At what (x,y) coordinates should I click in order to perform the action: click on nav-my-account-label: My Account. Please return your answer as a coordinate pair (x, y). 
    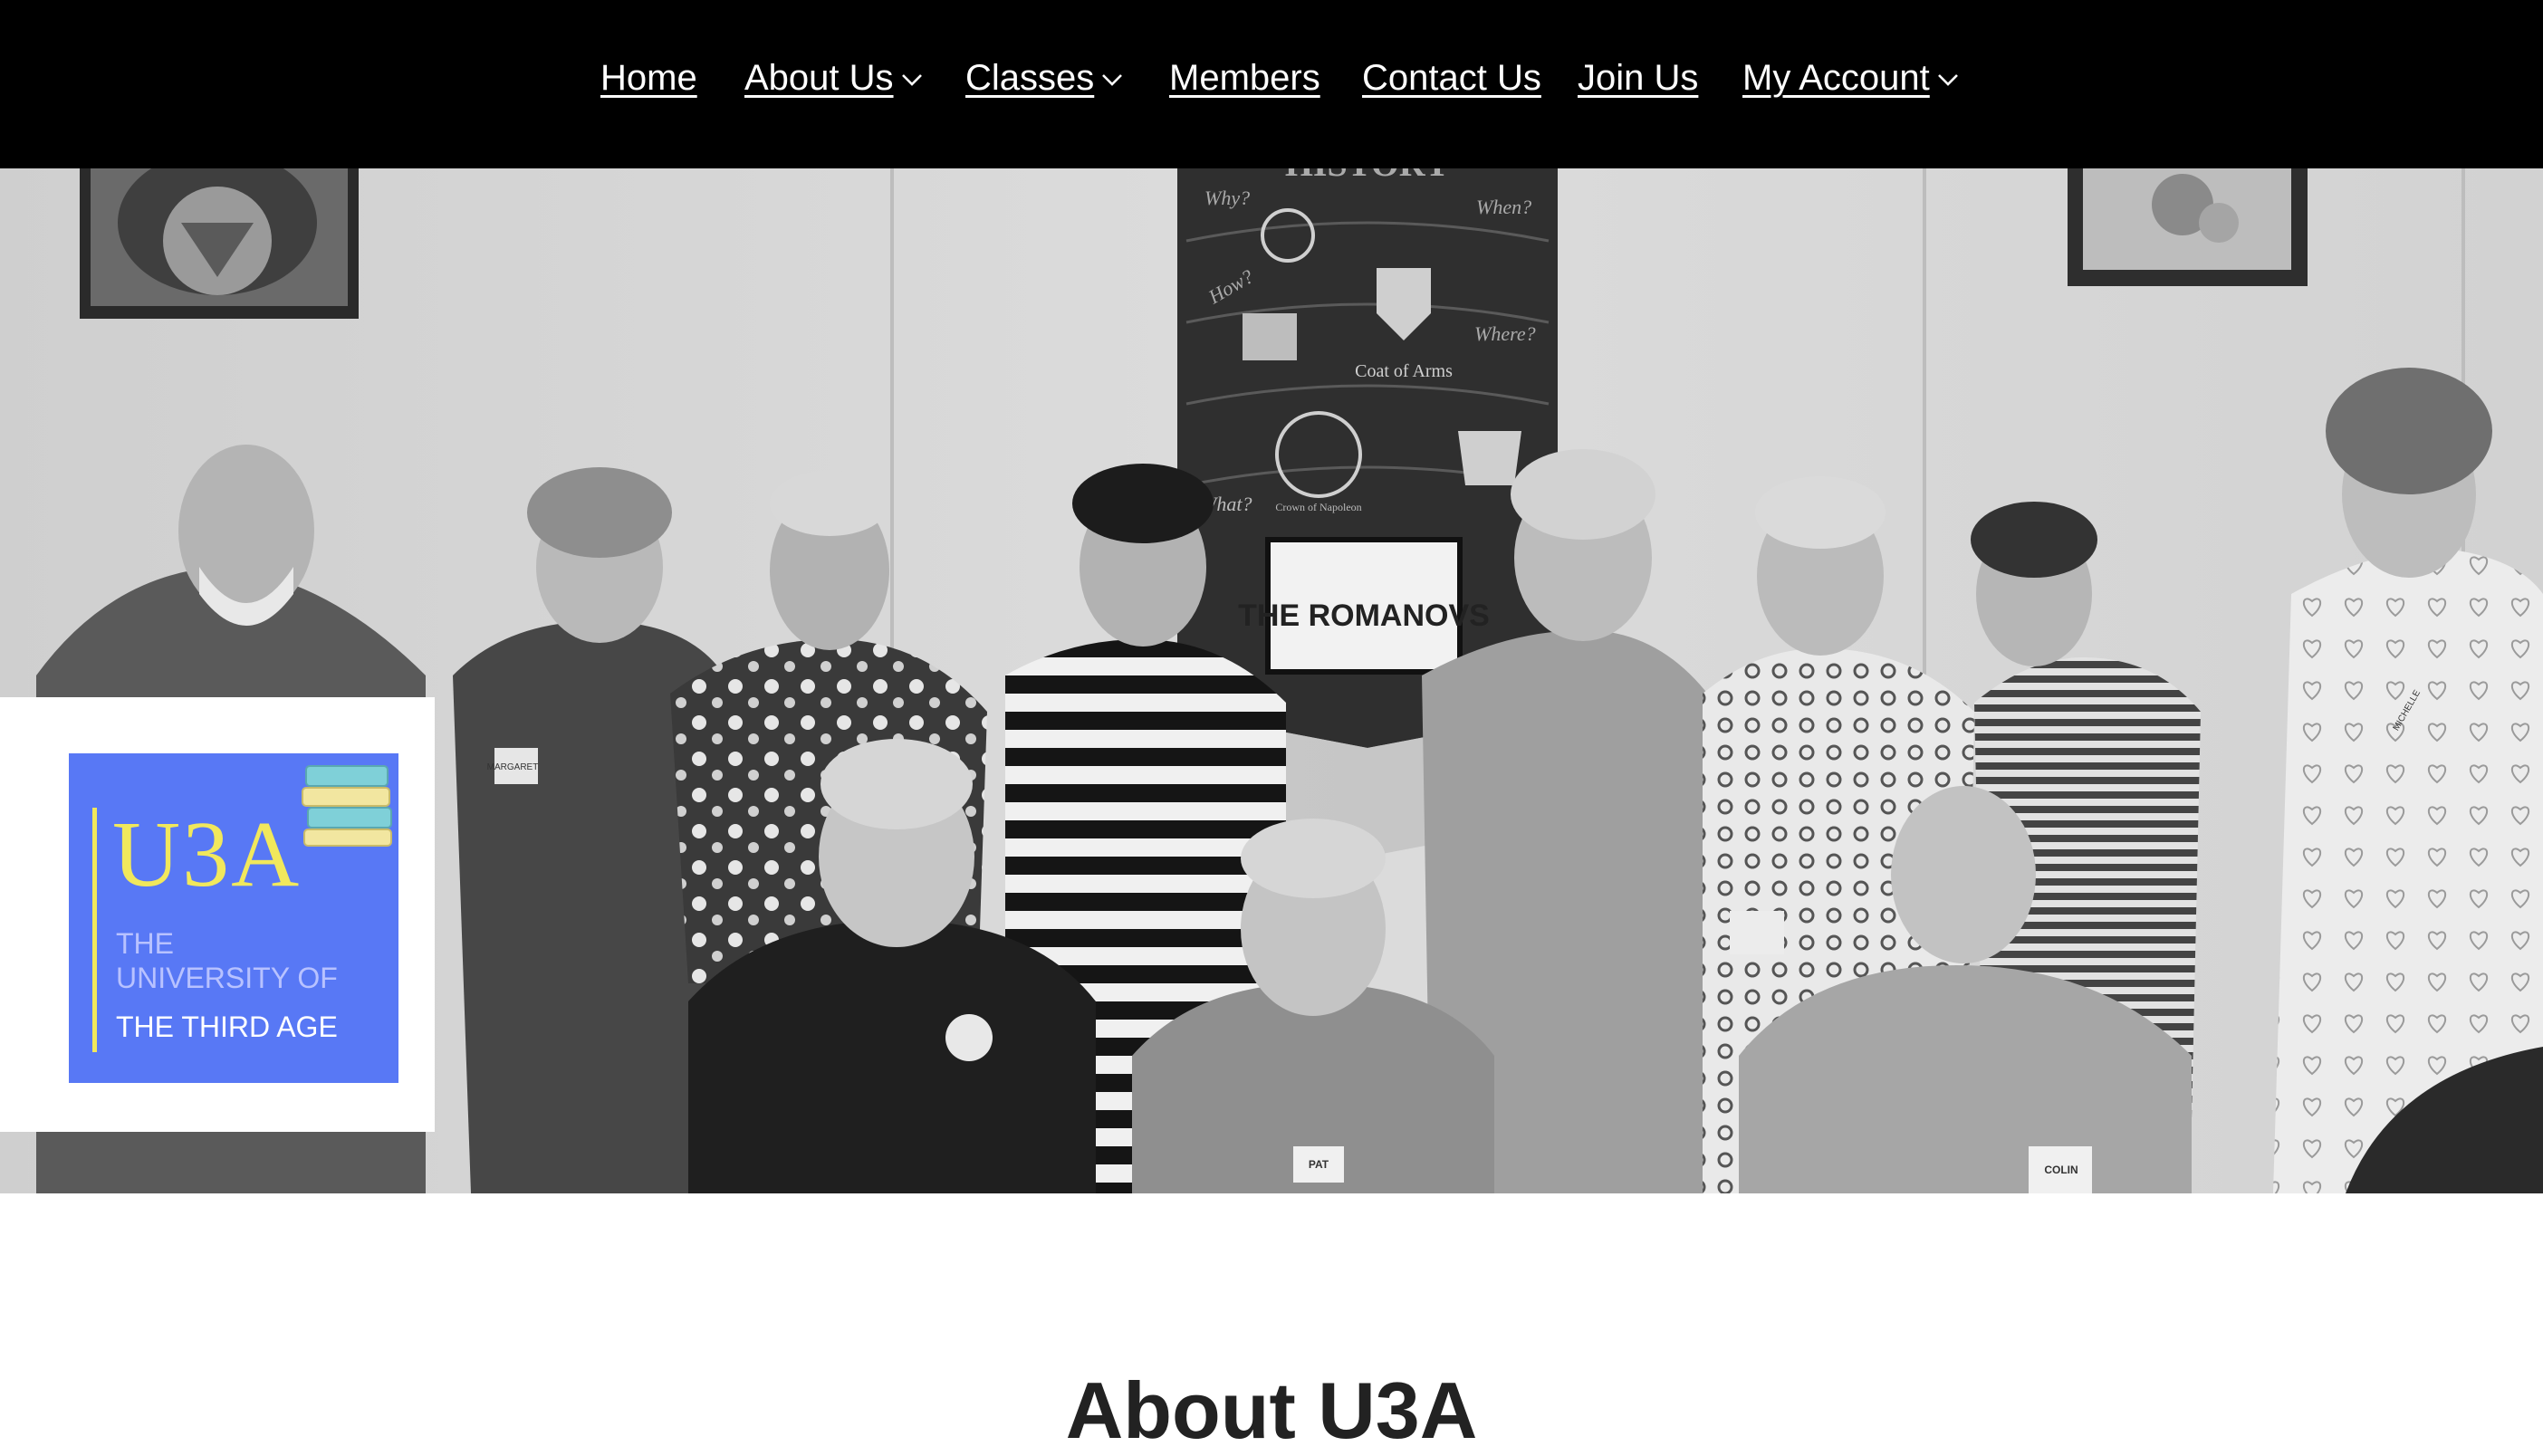
    Looking at the image, I should click on (1836, 78).